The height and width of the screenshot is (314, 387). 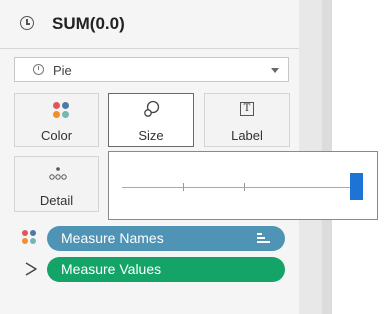 I want to click on size-button-label: Size, so click(x=151, y=135).